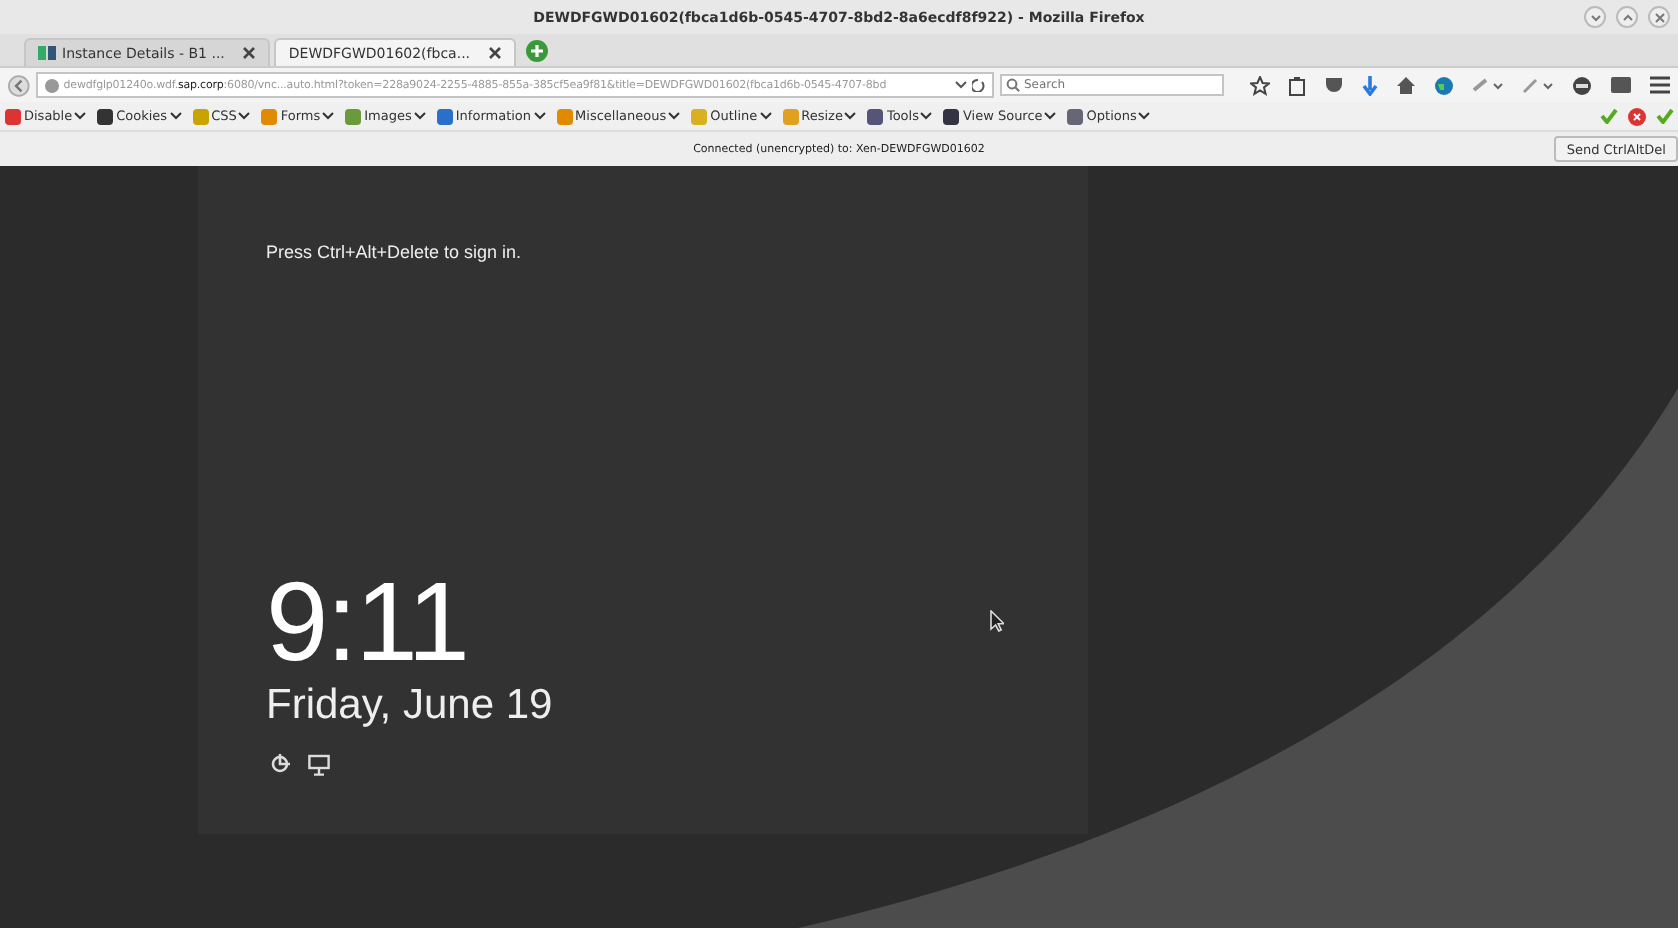  I want to click on minimize-button, so click(1595, 17).